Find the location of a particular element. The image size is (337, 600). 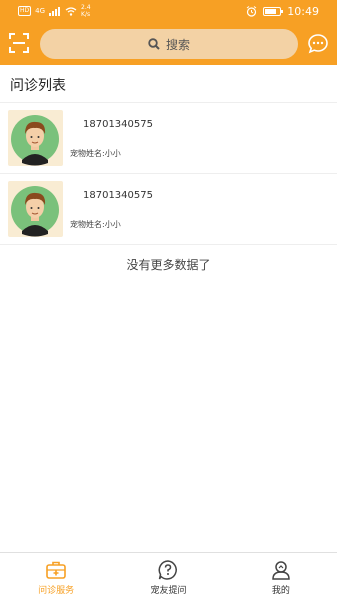

tab-mine: 我的 is located at coordinates (281, 576).